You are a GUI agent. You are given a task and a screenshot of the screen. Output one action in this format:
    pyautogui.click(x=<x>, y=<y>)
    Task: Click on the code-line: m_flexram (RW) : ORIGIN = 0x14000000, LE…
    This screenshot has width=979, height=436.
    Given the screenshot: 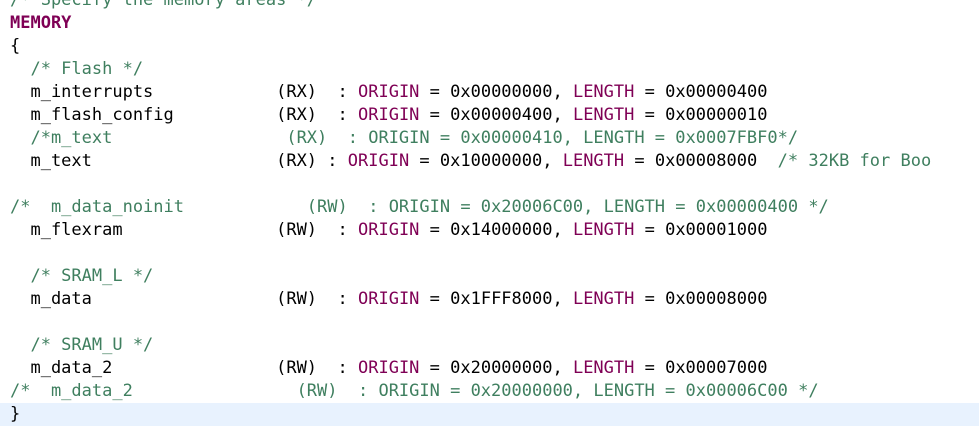 What is the action you would take?
    pyautogui.click(x=489, y=230)
    